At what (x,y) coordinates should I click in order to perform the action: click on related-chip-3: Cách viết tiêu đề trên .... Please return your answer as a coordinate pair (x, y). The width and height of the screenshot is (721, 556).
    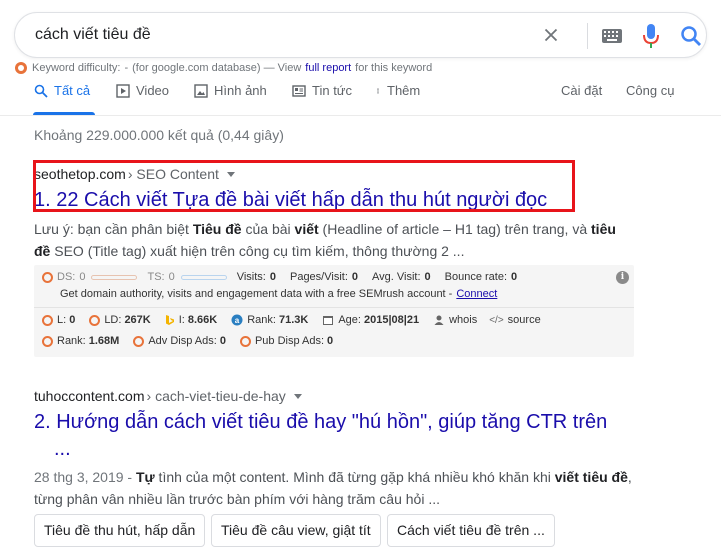
    Looking at the image, I should click on (471, 530).